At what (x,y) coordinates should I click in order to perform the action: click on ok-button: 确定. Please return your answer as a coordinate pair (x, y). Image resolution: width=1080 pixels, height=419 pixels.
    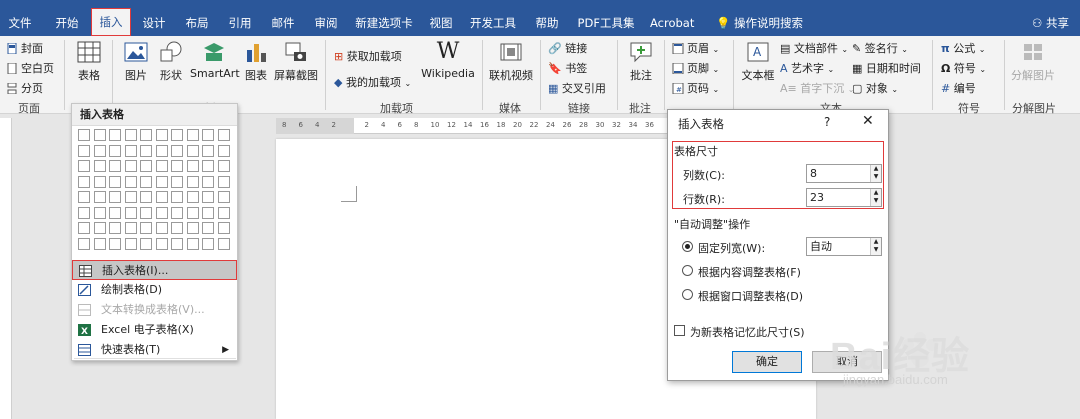
    Looking at the image, I should click on (767, 362).